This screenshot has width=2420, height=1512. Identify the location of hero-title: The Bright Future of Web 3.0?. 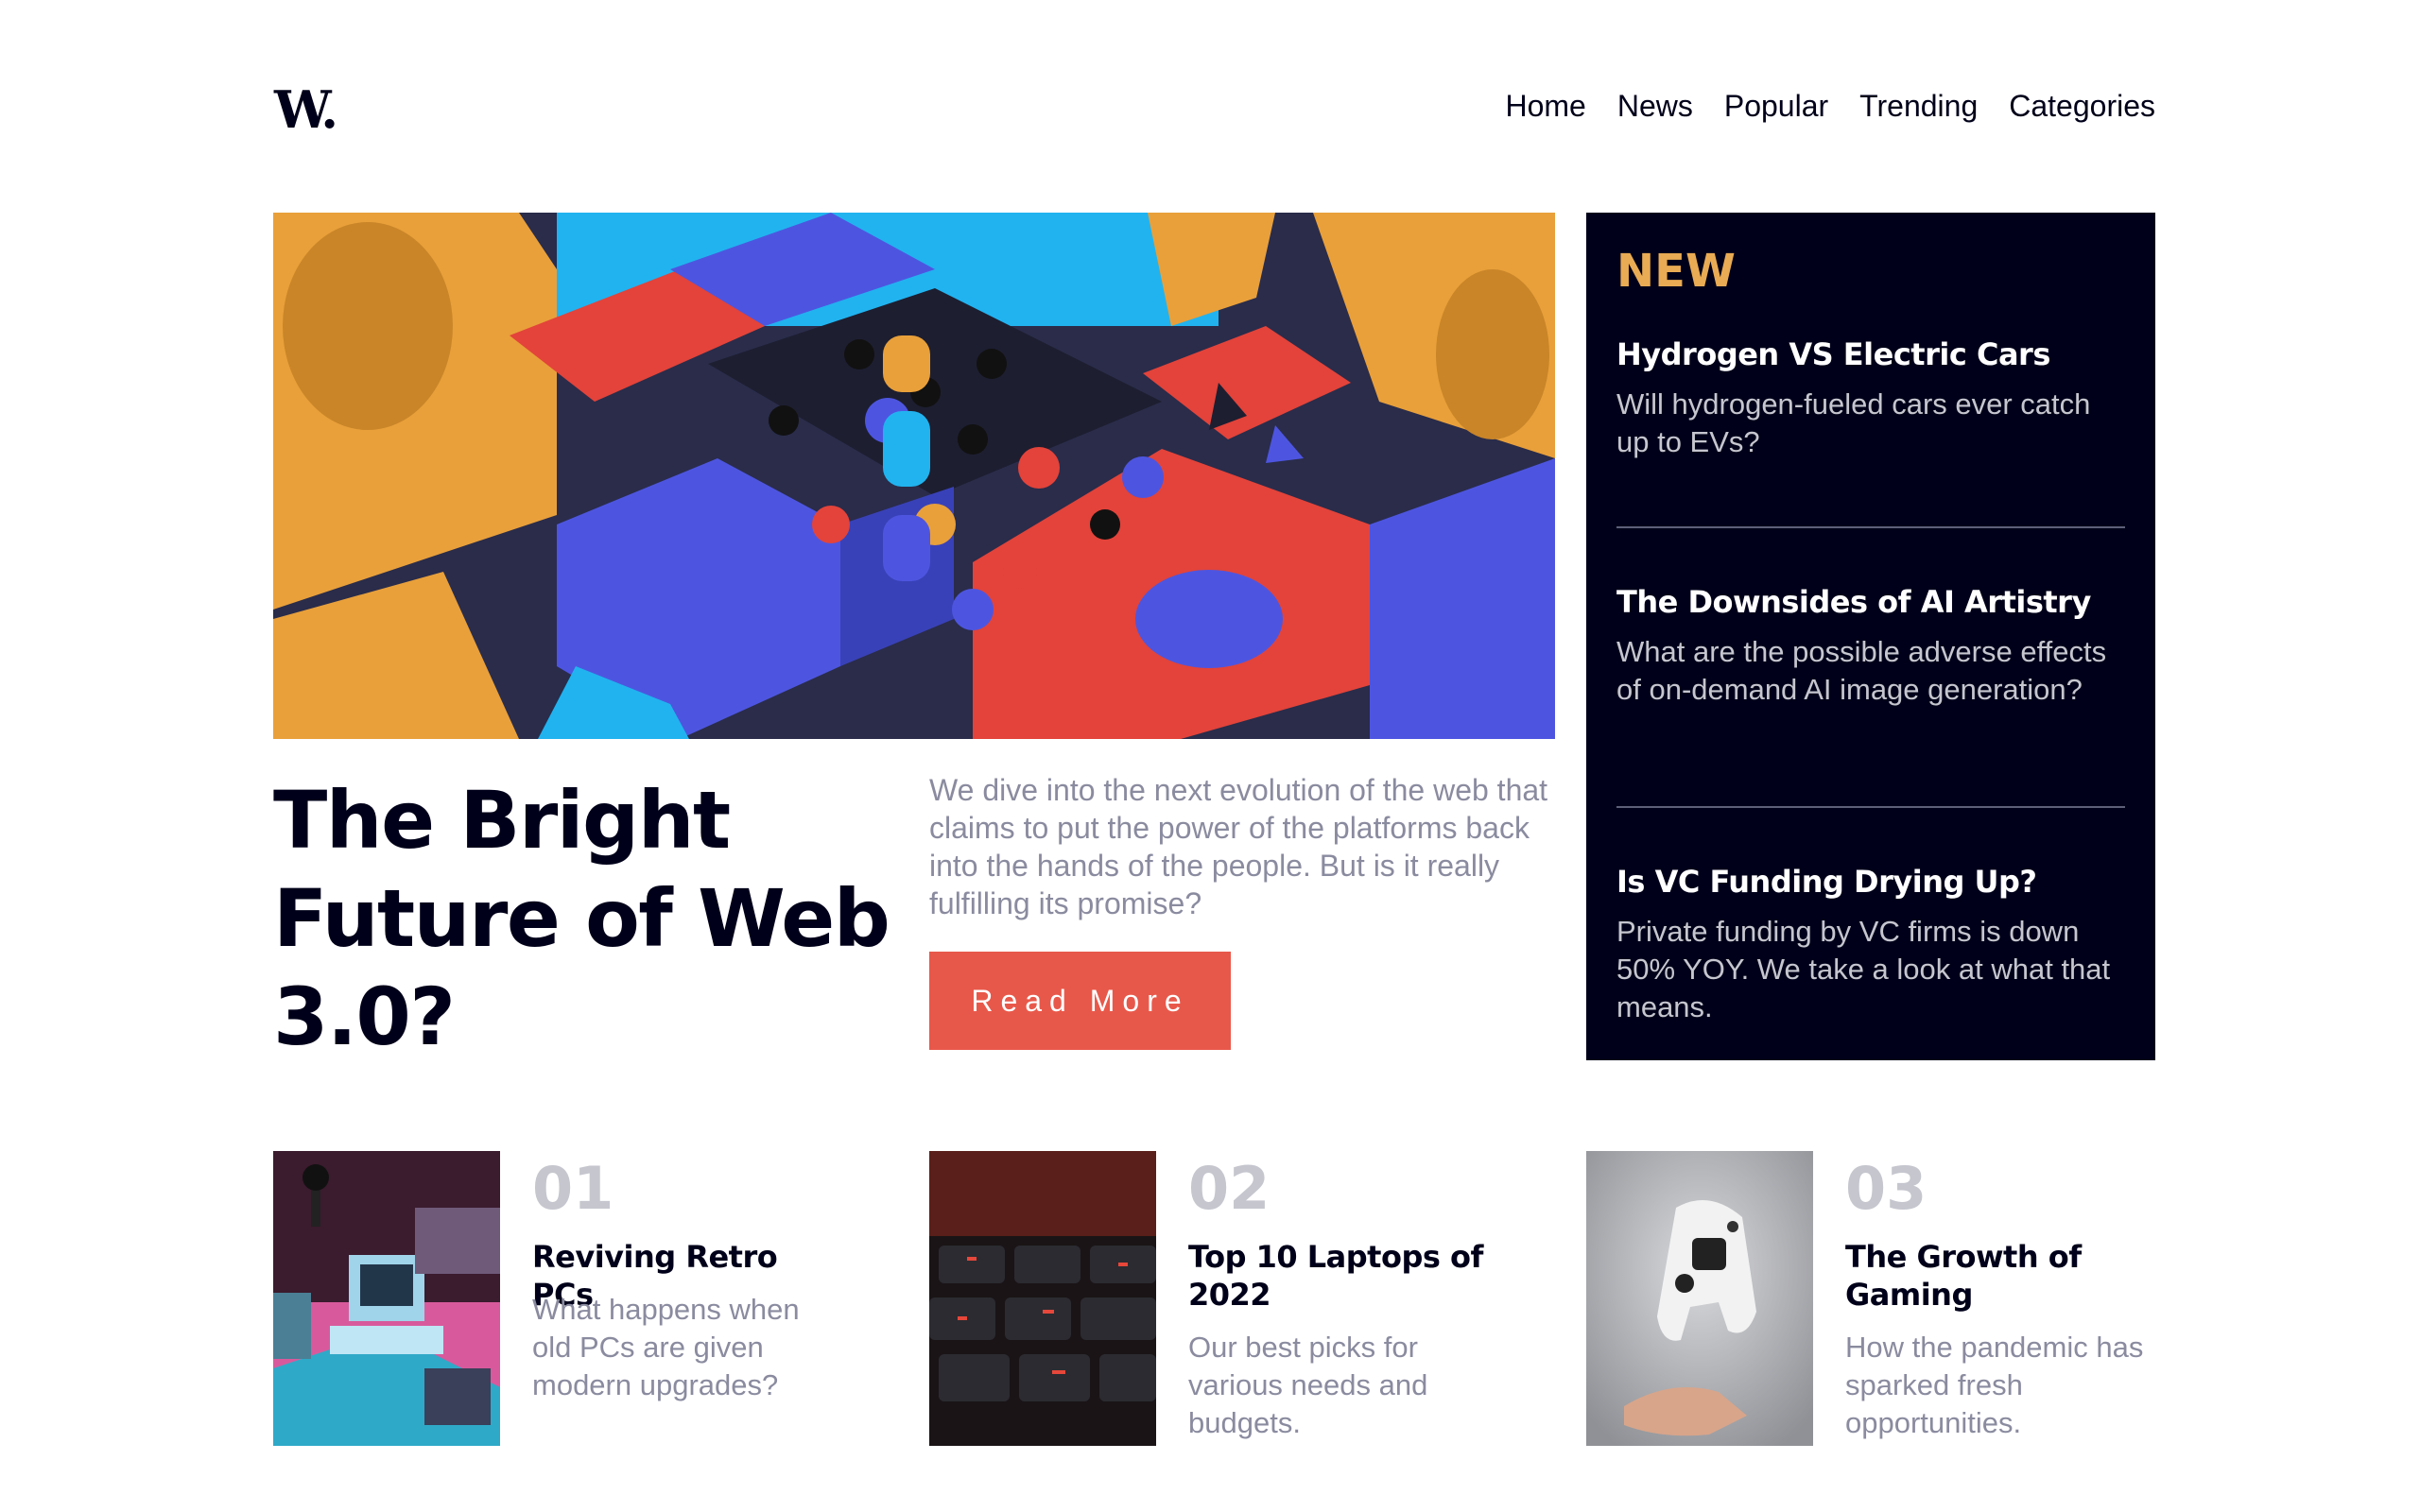
(582, 918).